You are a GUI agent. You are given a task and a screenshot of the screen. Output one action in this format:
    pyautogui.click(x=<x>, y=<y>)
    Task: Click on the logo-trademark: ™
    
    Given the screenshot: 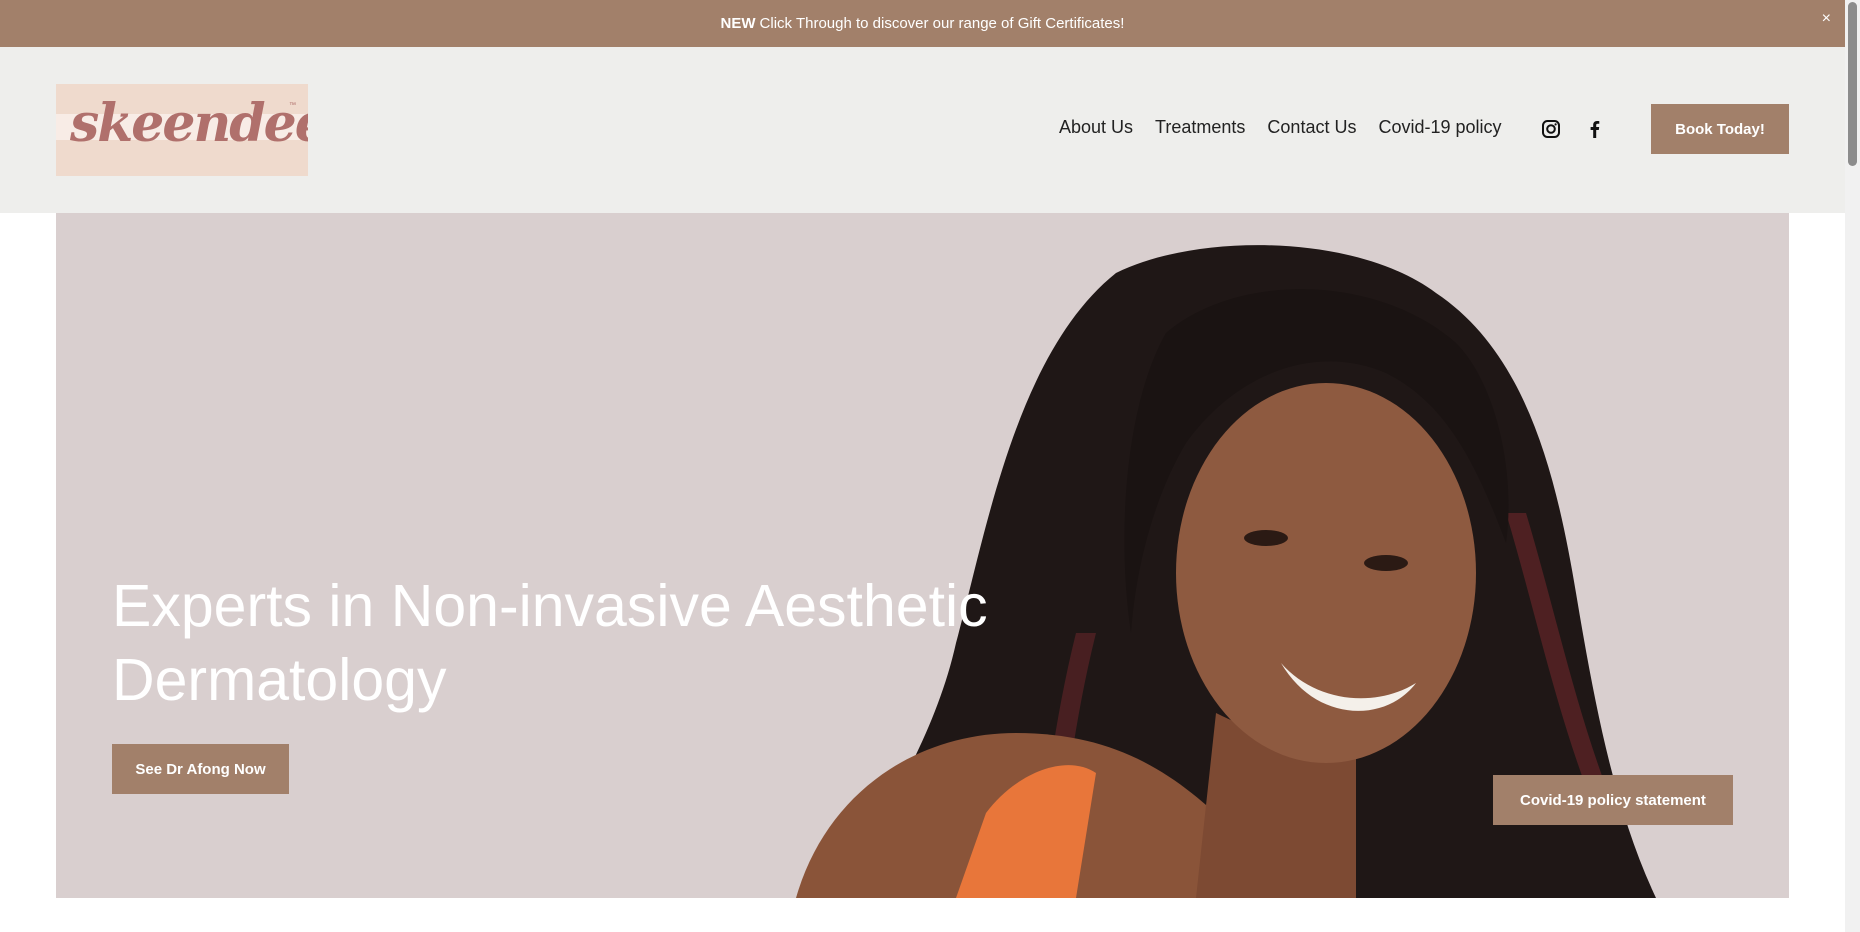 What is the action you would take?
    pyautogui.click(x=292, y=105)
    